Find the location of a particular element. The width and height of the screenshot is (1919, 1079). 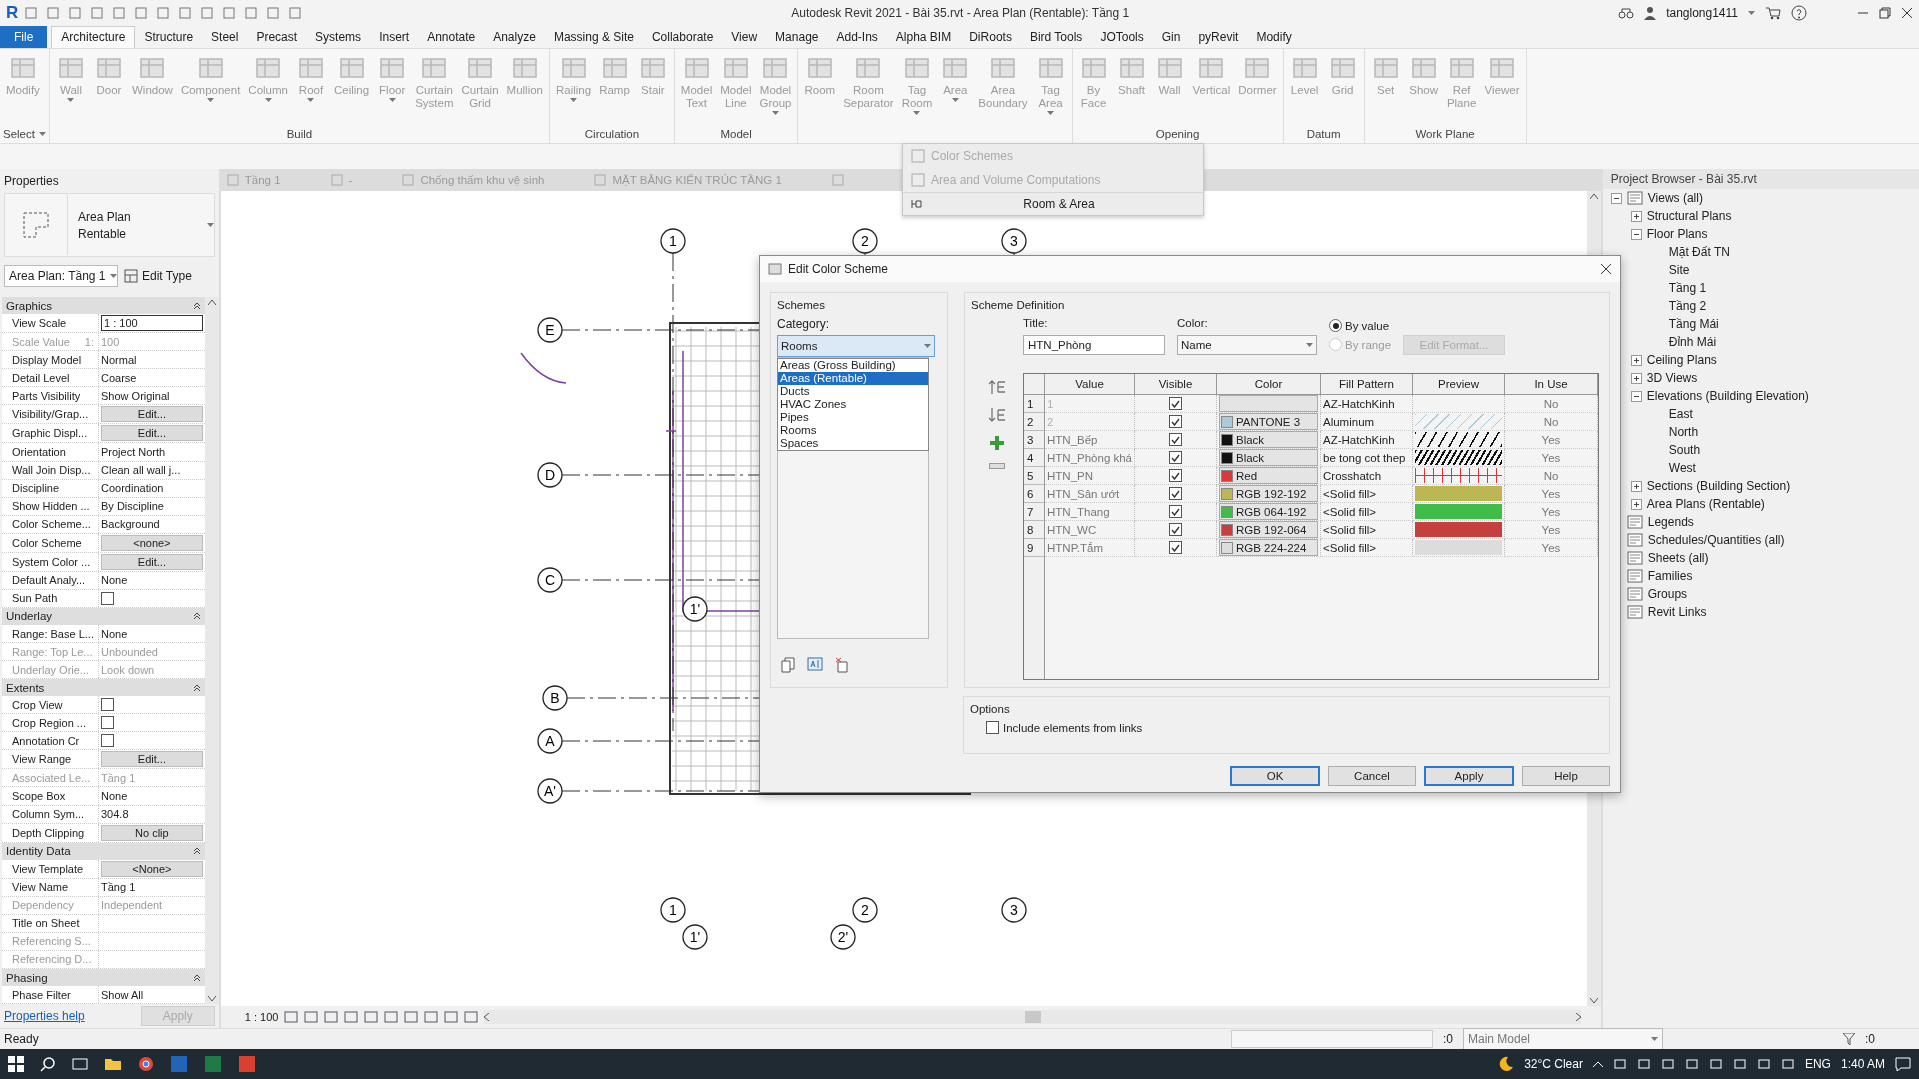

color-button: RGB 224-224 is located at coordinates (1268, 547).